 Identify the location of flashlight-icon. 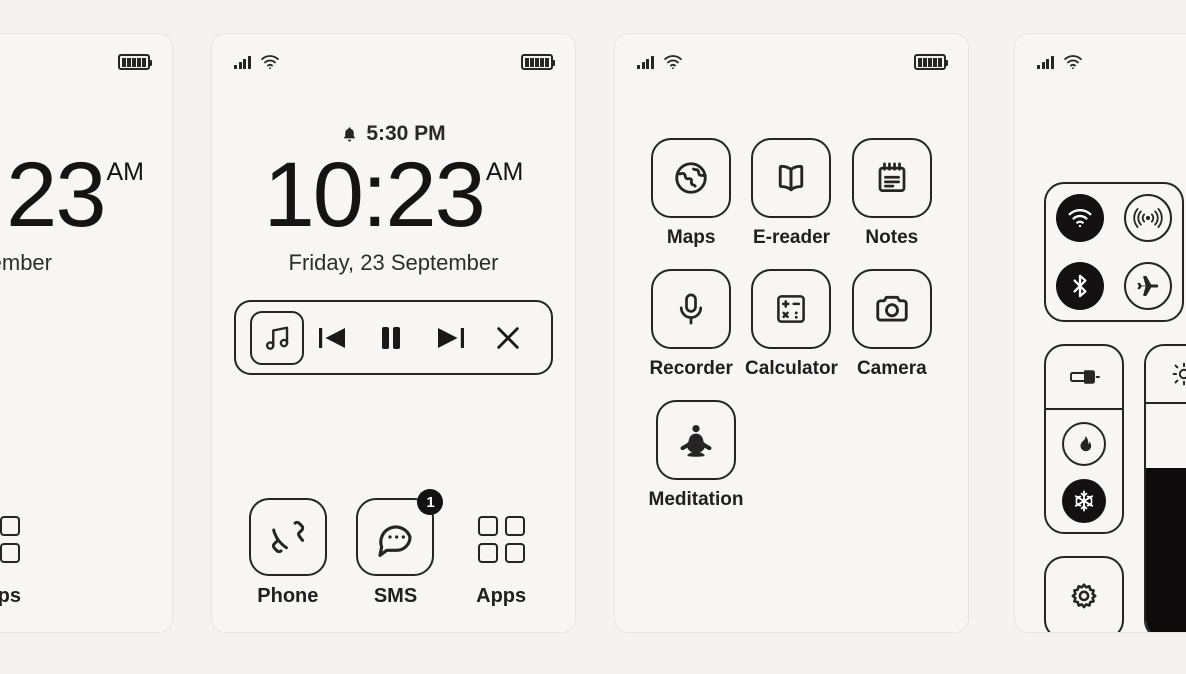
(1085, 377).